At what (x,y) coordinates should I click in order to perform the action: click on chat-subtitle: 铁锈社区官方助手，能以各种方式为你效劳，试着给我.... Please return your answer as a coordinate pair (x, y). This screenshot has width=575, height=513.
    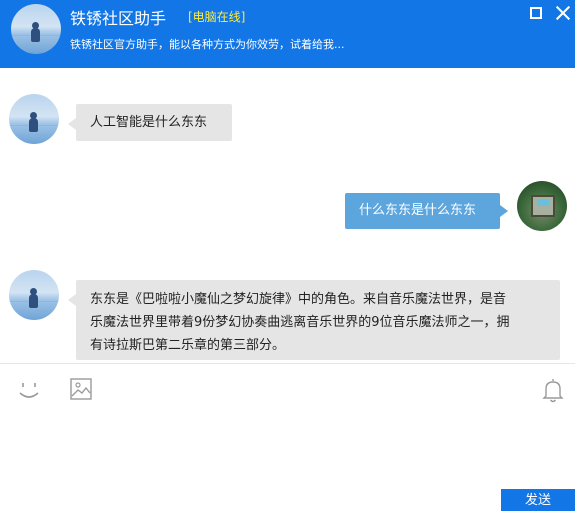
    Looking at the image, I should click on (207, 44).